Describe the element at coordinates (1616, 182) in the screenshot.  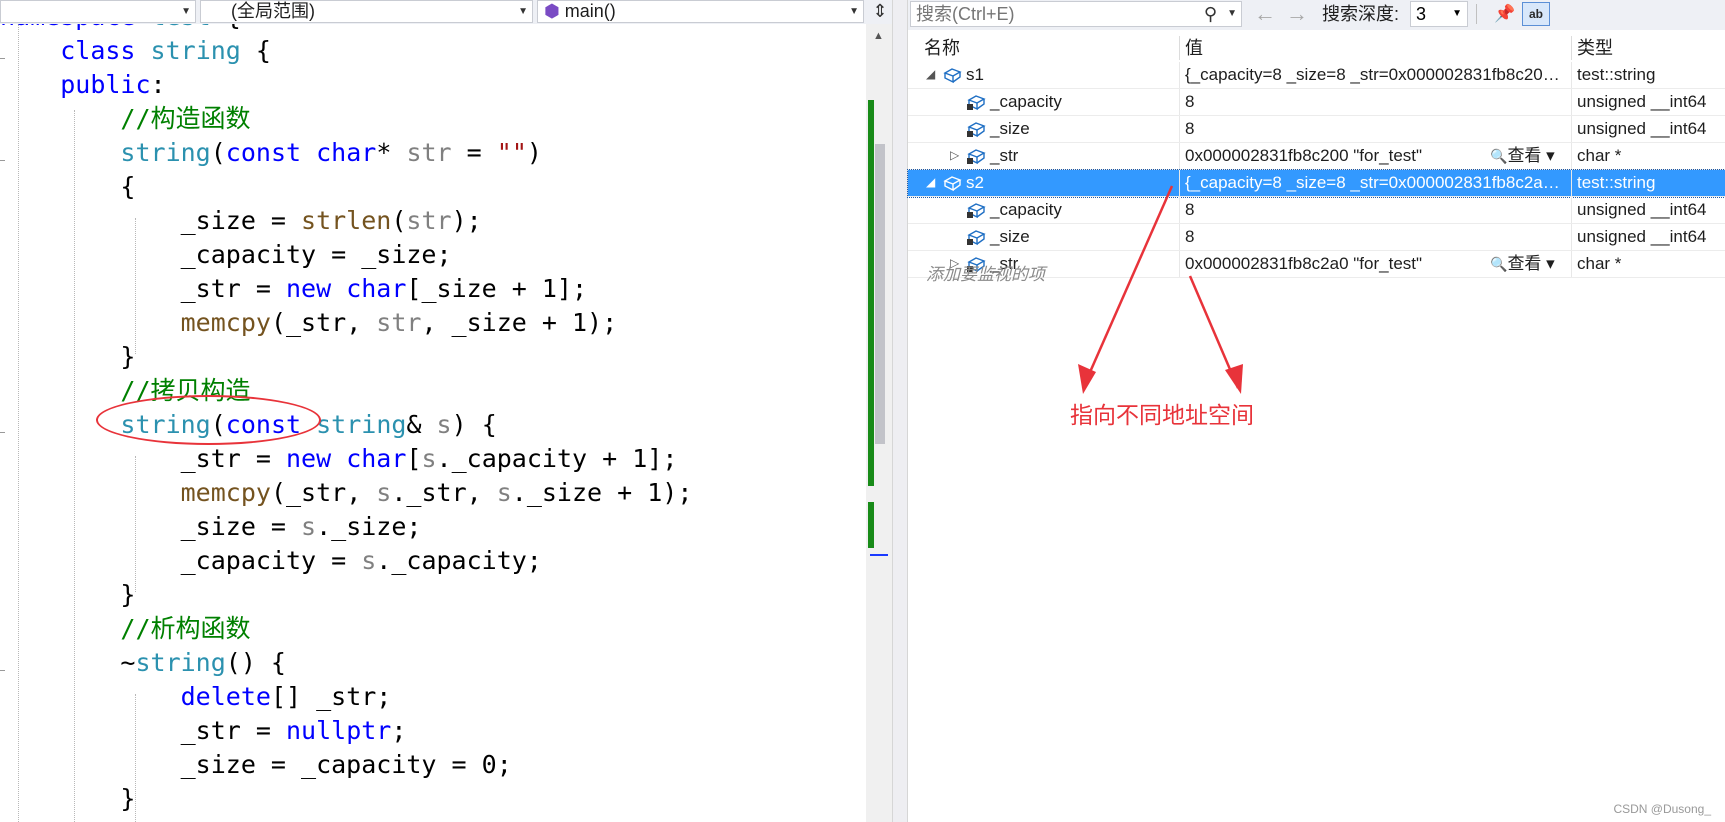
I see `watch-row-type: test::string` at that location.